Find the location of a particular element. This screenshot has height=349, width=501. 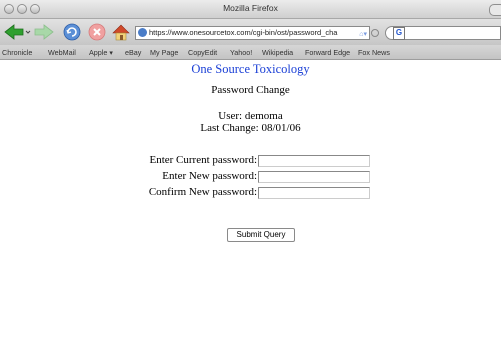

forward-arrow-icon is located at coordinates (44, 32).